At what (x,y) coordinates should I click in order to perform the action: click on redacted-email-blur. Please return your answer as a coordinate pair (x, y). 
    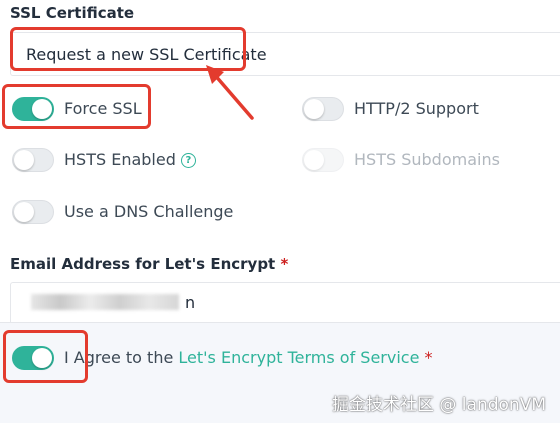
    Looking at the image, I should click on (105, 302).